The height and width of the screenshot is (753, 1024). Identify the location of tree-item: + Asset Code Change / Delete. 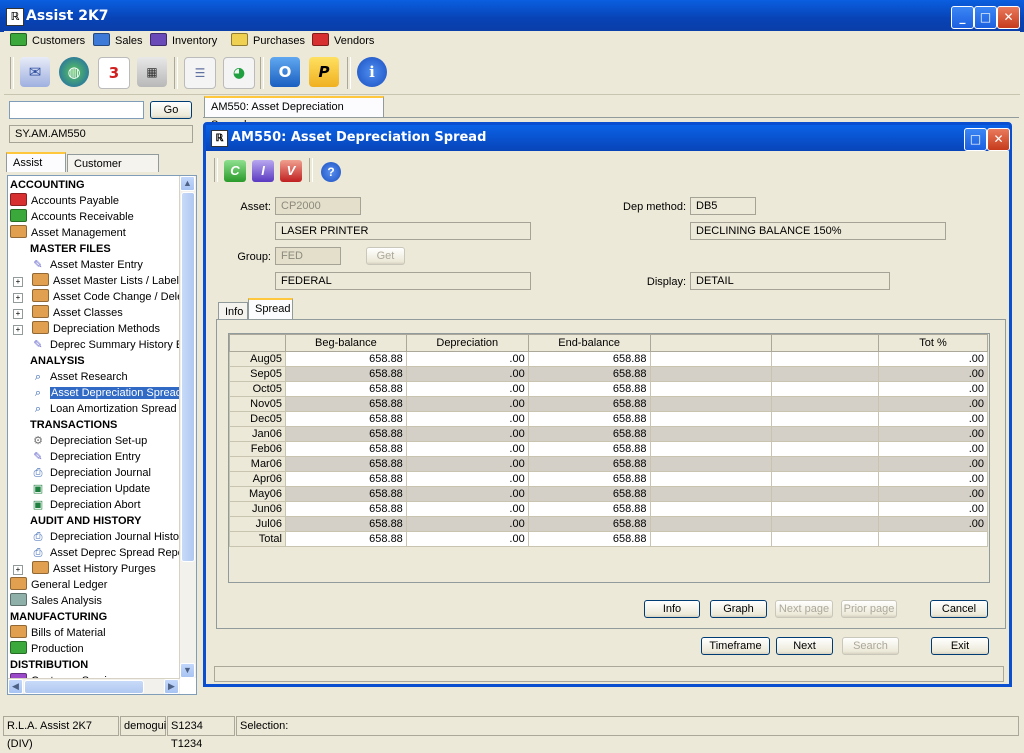
(102, 297).